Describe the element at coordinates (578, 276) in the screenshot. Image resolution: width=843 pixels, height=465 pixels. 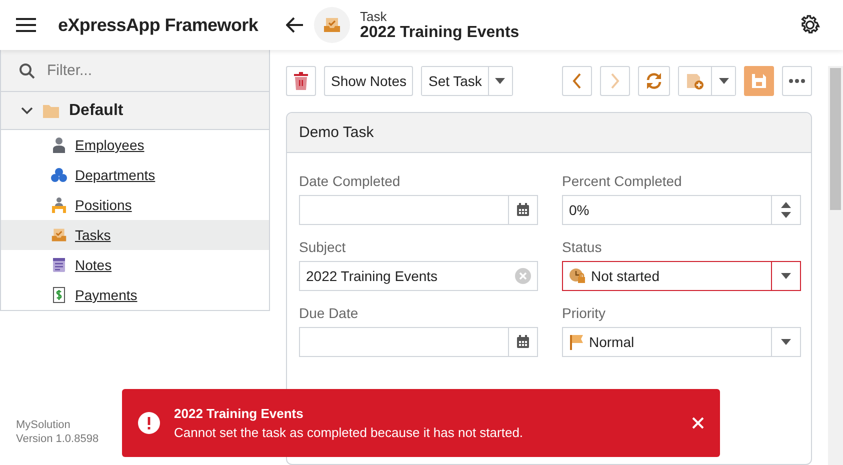
I see `clock-lock-icon` at that location.